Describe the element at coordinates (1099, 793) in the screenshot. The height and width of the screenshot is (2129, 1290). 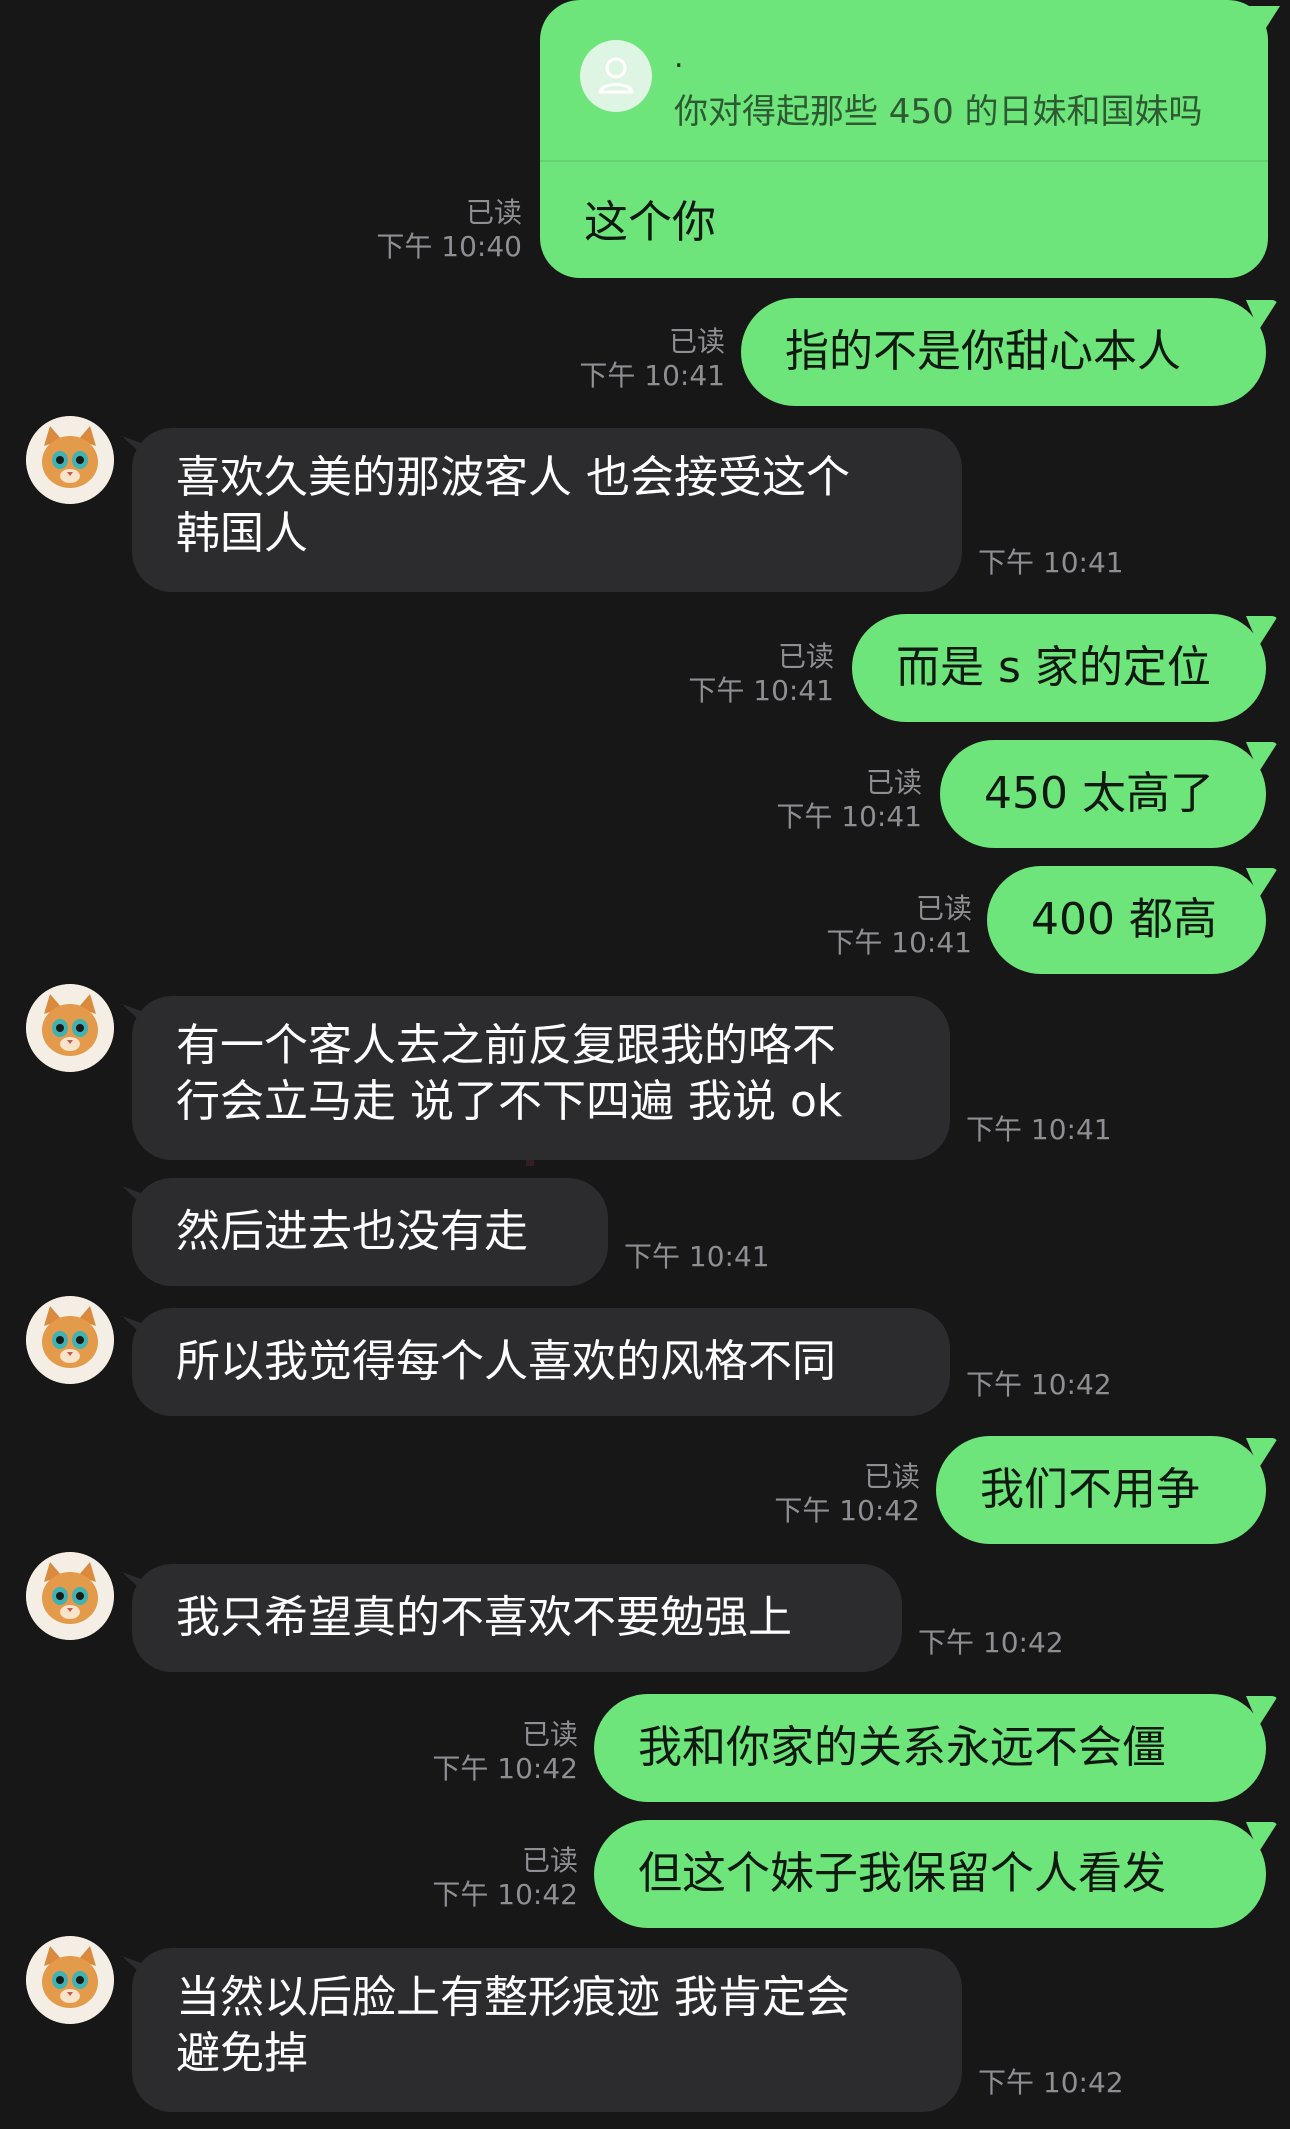
I see `message-text: 450 太高了` at that location.